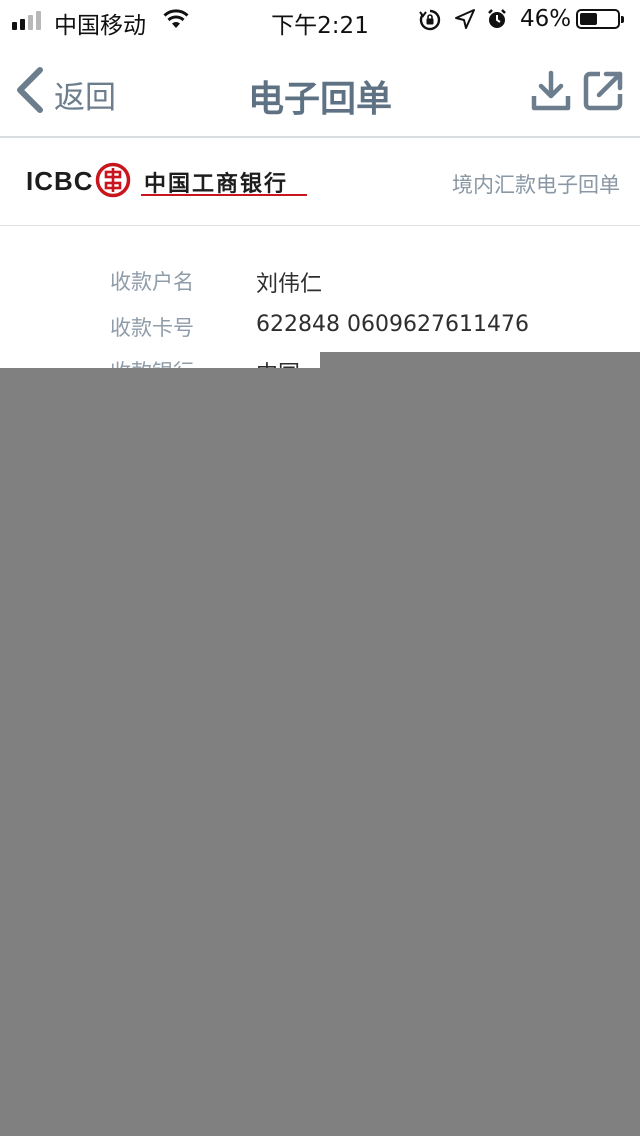 Image resolution: width=640 pixels, height=1136 pixels. I want to click on icbc-logo-icon, so click(113, 182).